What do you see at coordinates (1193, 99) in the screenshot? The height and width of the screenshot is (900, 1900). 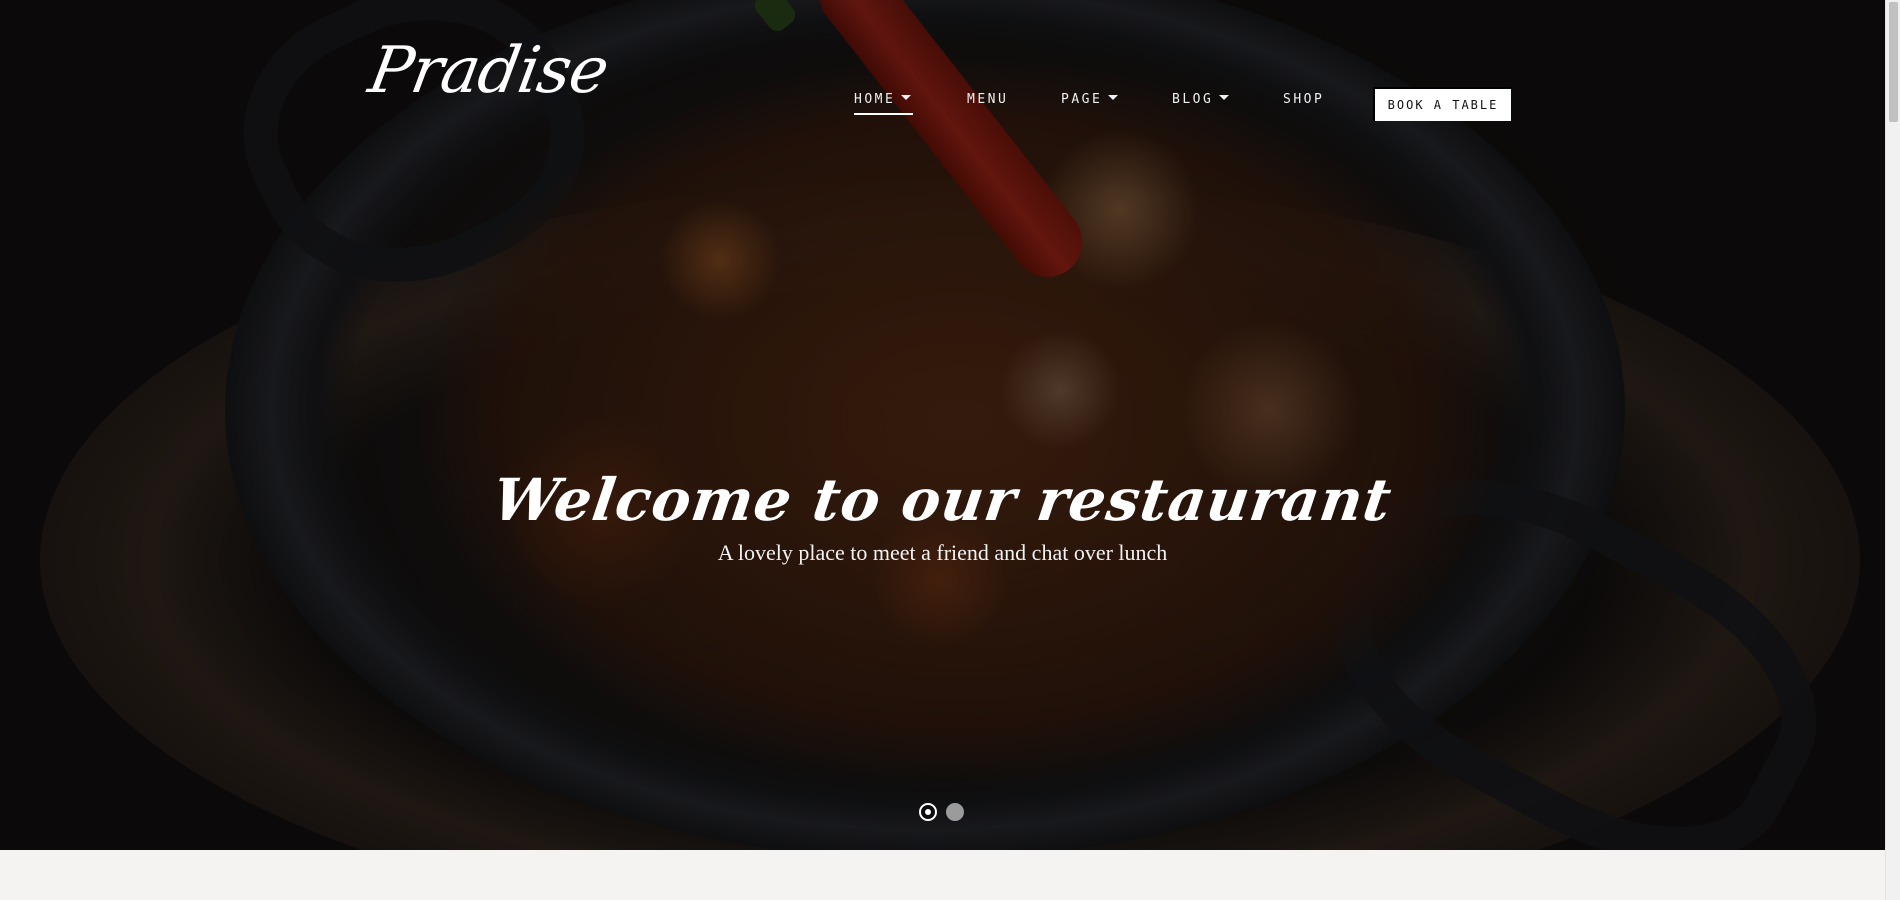 I see `nav-item-label: BLOG` at bounding box center [1193, 99].